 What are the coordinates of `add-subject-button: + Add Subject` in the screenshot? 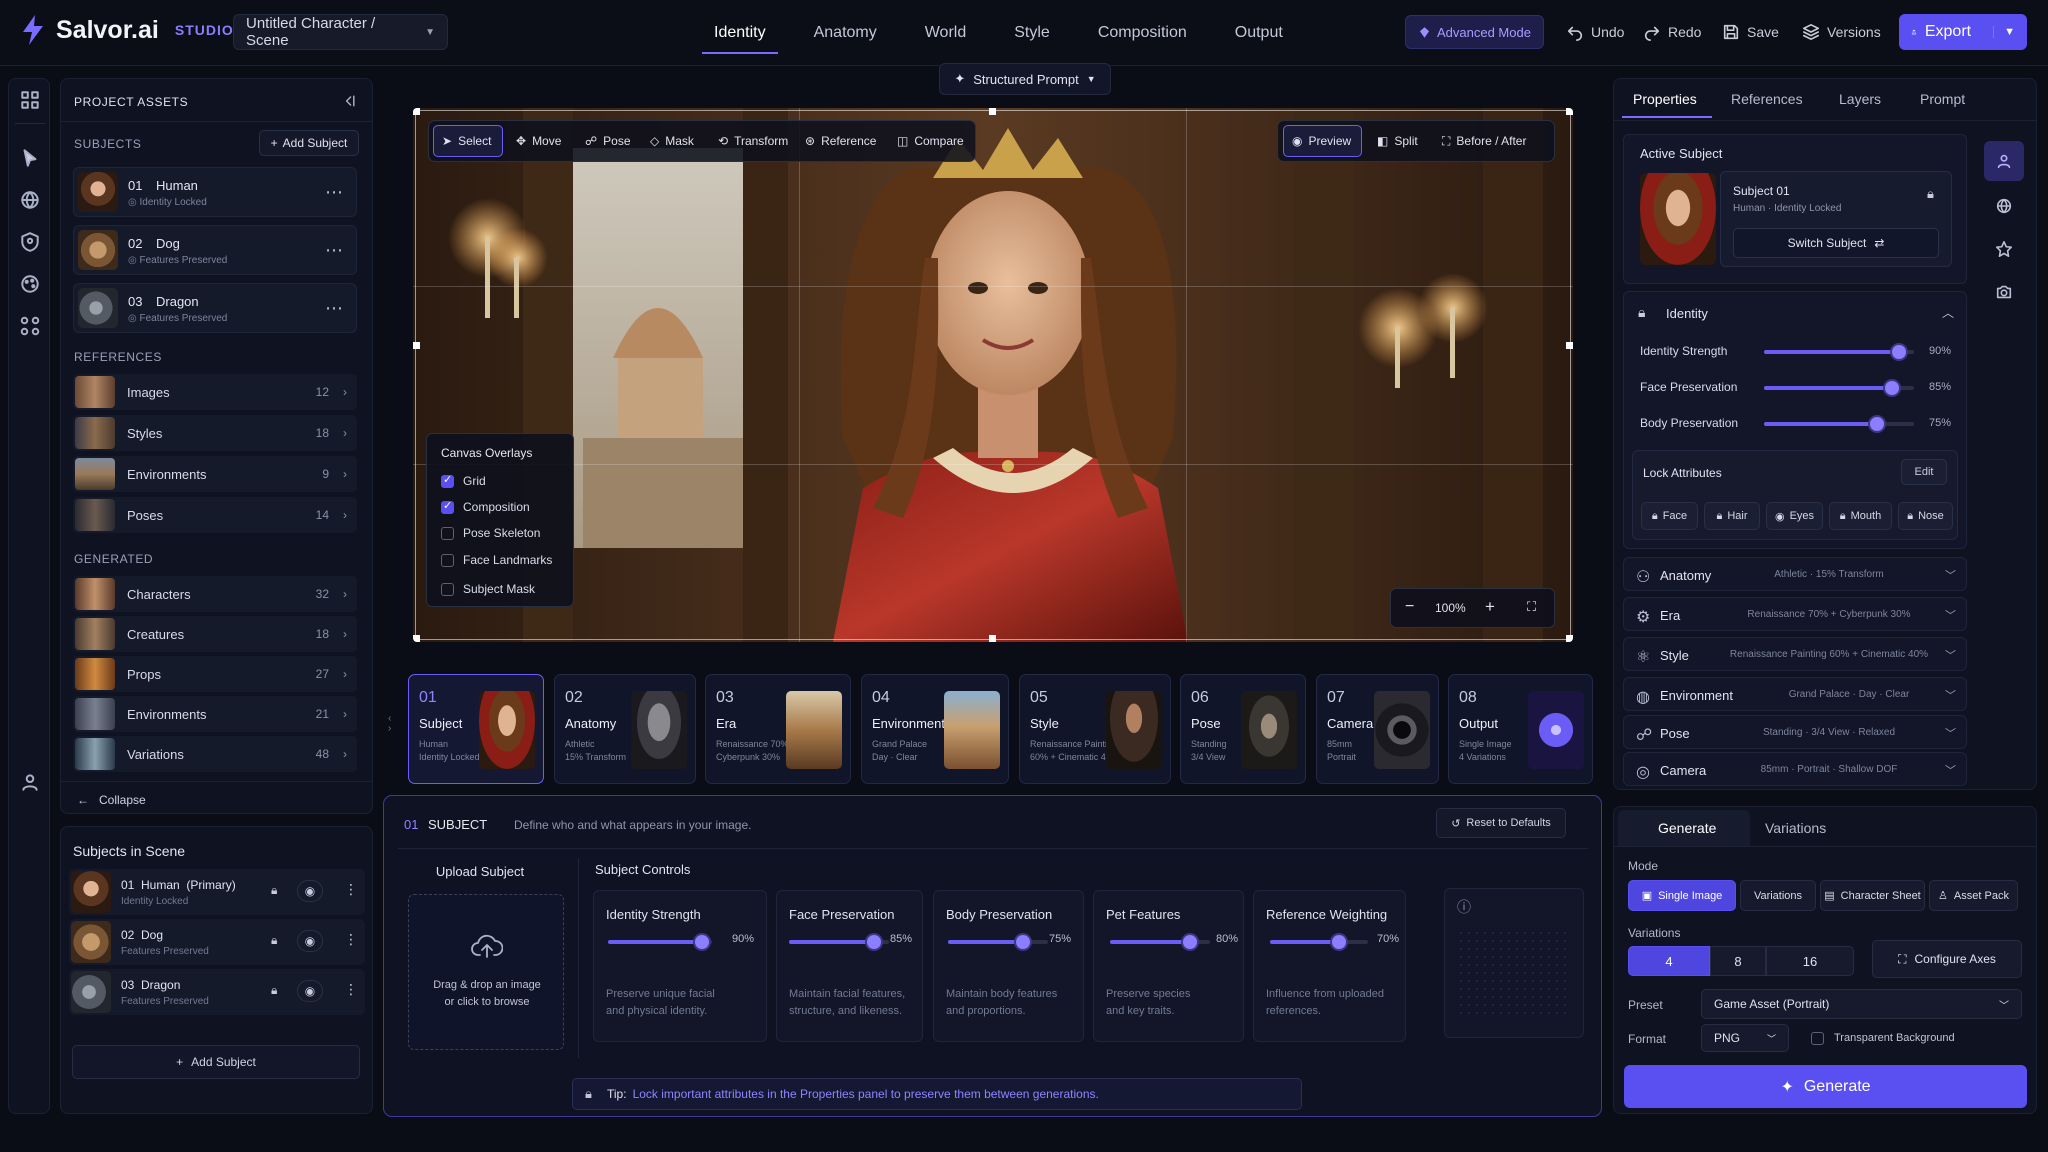 It's located at (309, 143).